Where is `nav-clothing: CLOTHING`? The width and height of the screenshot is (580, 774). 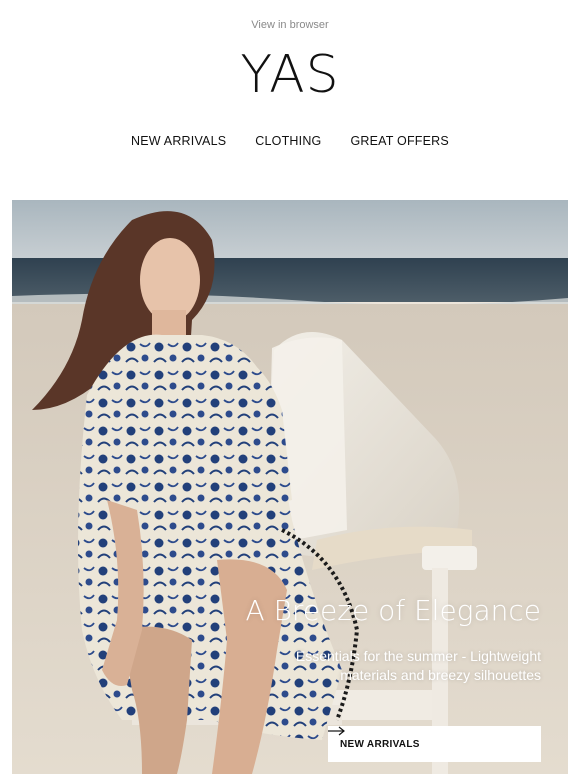
nav-clothing: CLOTHING is located at coordinates (288, 141).